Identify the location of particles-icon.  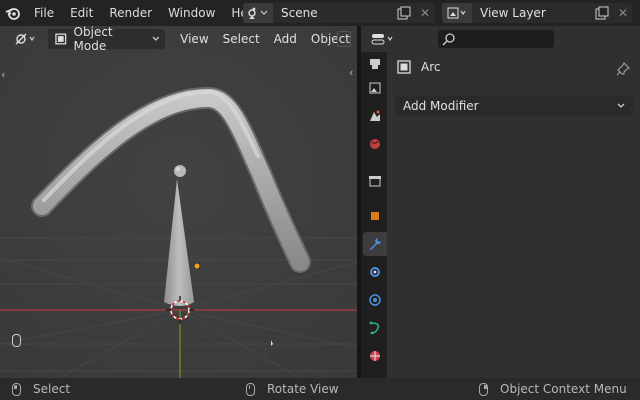
(375, 272).